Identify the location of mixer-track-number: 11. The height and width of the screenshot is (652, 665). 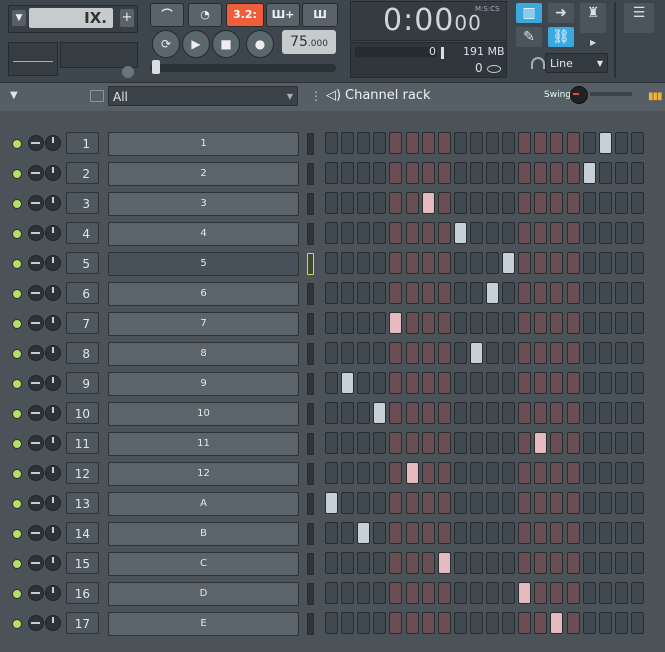
(82, 443).